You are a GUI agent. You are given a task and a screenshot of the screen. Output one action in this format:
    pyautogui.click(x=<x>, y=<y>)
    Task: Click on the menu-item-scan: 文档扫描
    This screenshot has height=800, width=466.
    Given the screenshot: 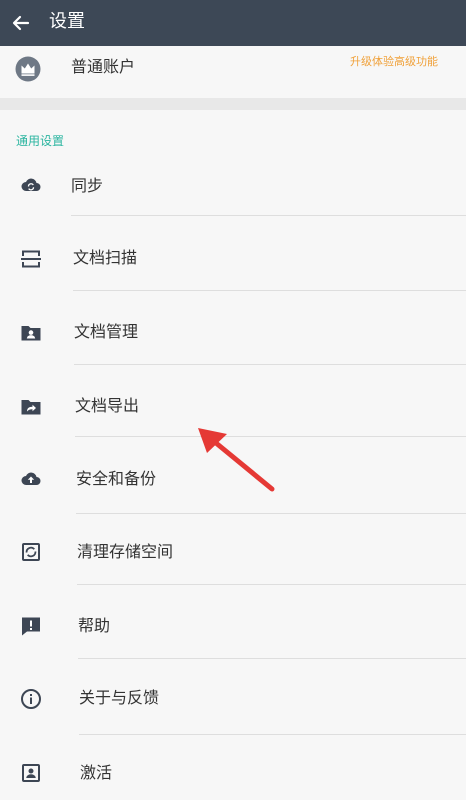 What is the action you would take?
    pyautogui.click(x=233, y=261)
    